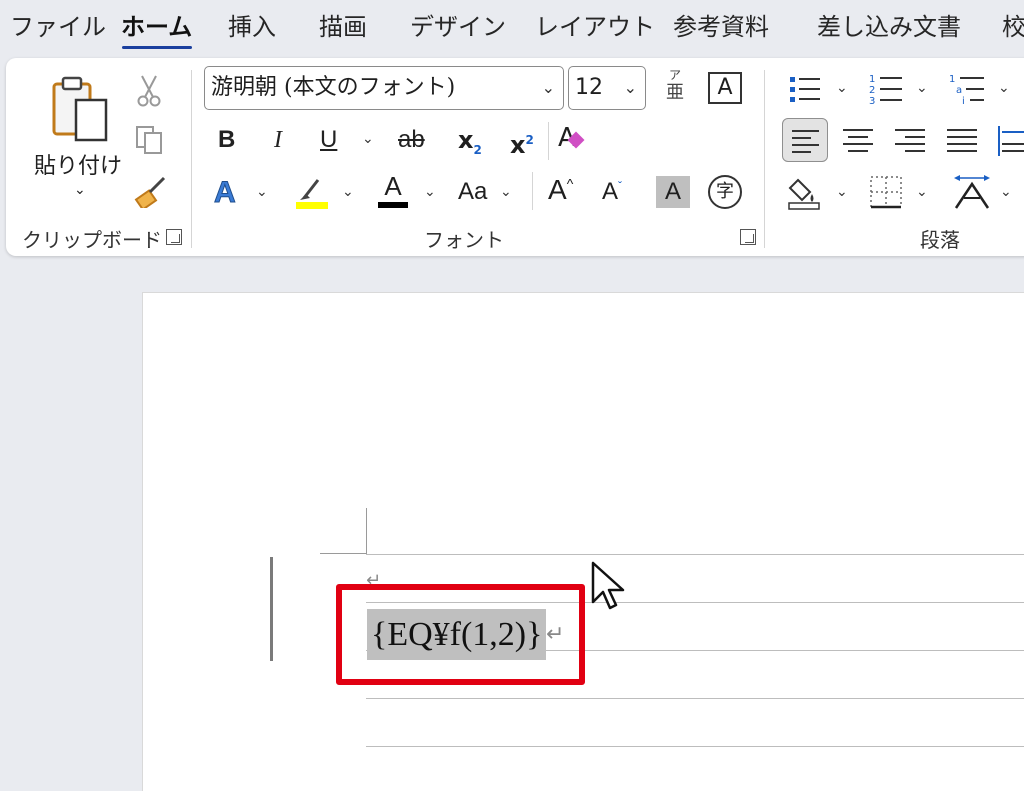  Describe the element at coordinates (675, 92) in the screenshot. I see `furigana-bottom: 亜` at that location.